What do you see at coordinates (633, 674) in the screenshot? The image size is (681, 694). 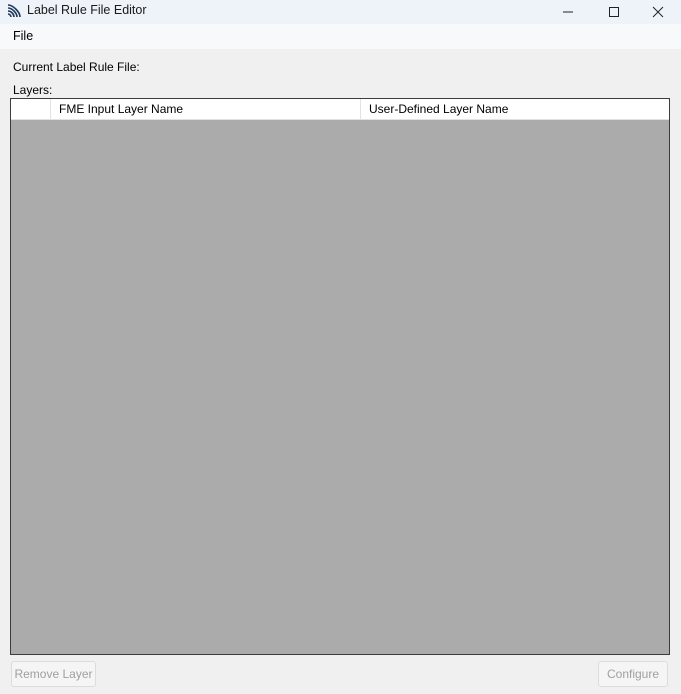 I see `configure-button: Configure` at bounding box center [633, 674].